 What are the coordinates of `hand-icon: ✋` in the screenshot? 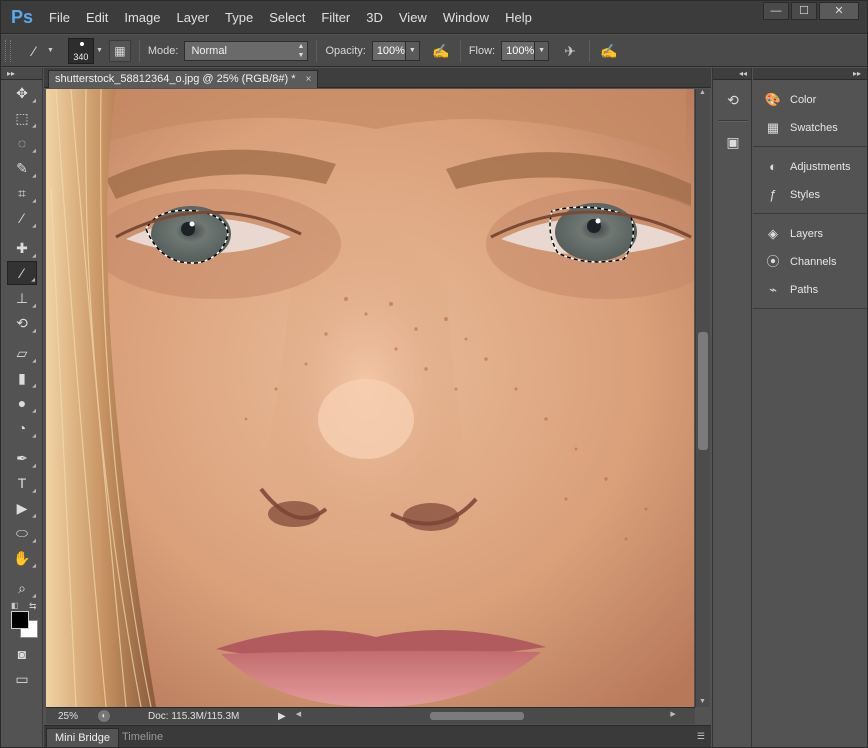 It's located at (22, 557).